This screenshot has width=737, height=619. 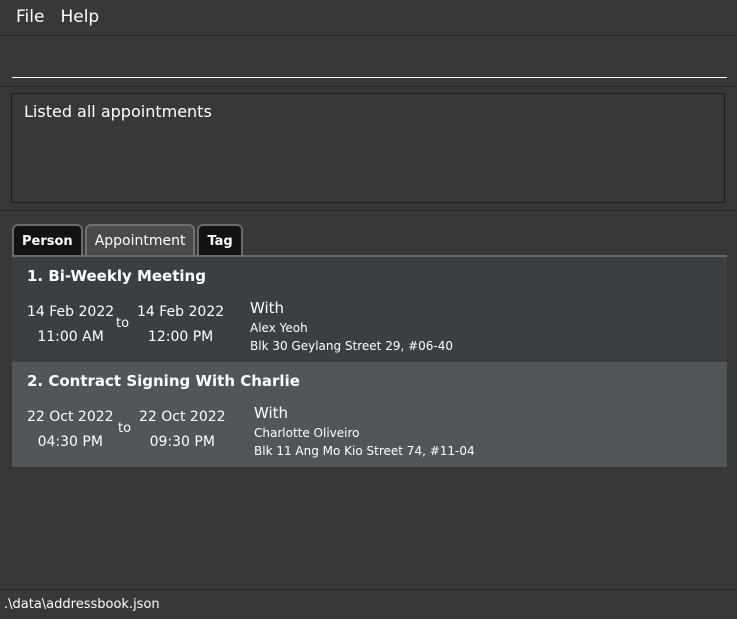 I want to click on end-time: 09:30 PM, so click(x=182, y=442).